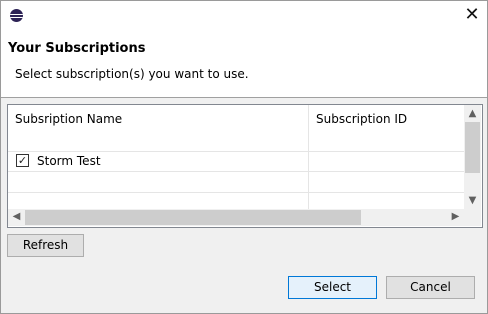  Describe the element at coordinates (472, 217) in the screenshot. I see `scrollbar-corner` at that location.